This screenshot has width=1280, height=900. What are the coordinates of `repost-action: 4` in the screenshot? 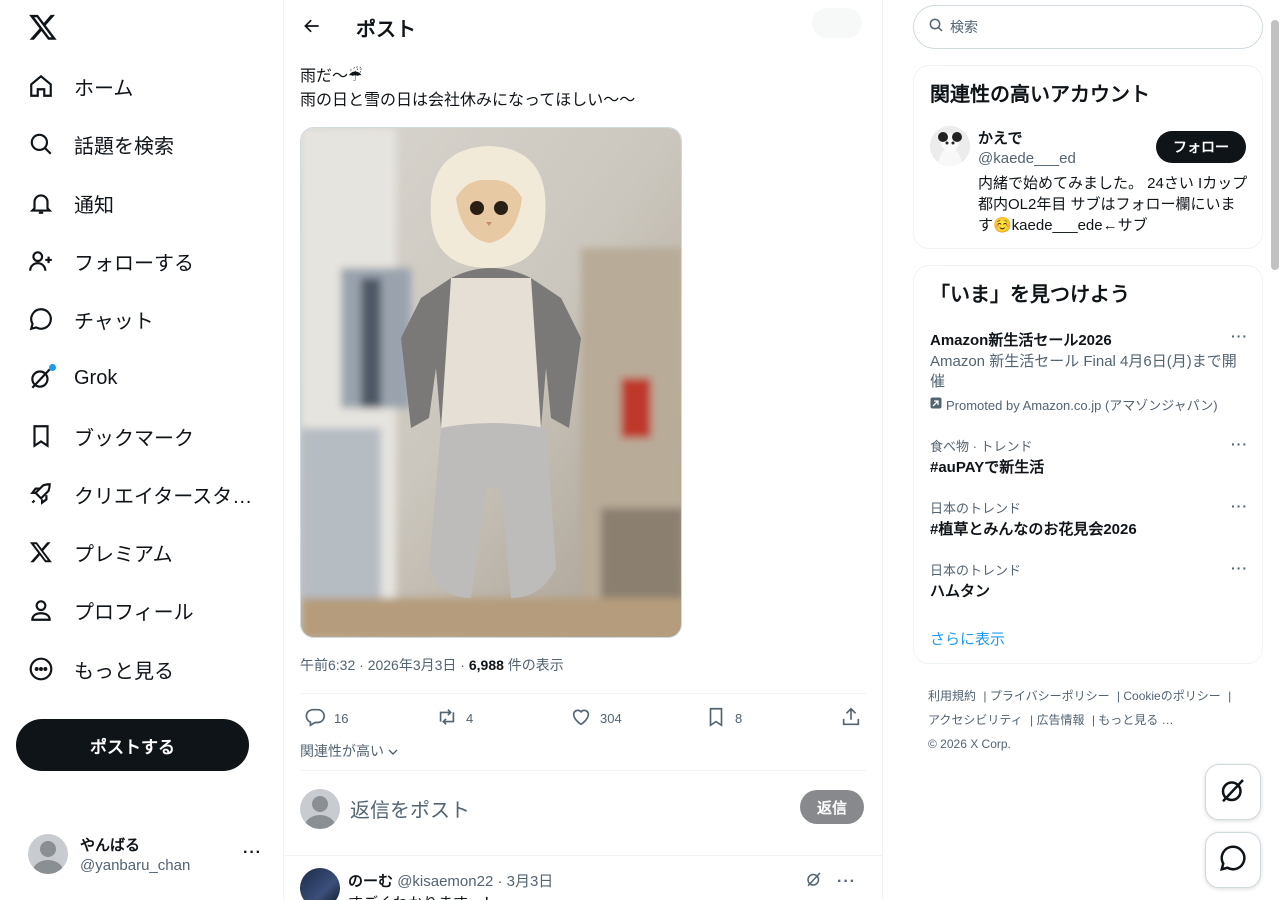 It's located at (454, 718).